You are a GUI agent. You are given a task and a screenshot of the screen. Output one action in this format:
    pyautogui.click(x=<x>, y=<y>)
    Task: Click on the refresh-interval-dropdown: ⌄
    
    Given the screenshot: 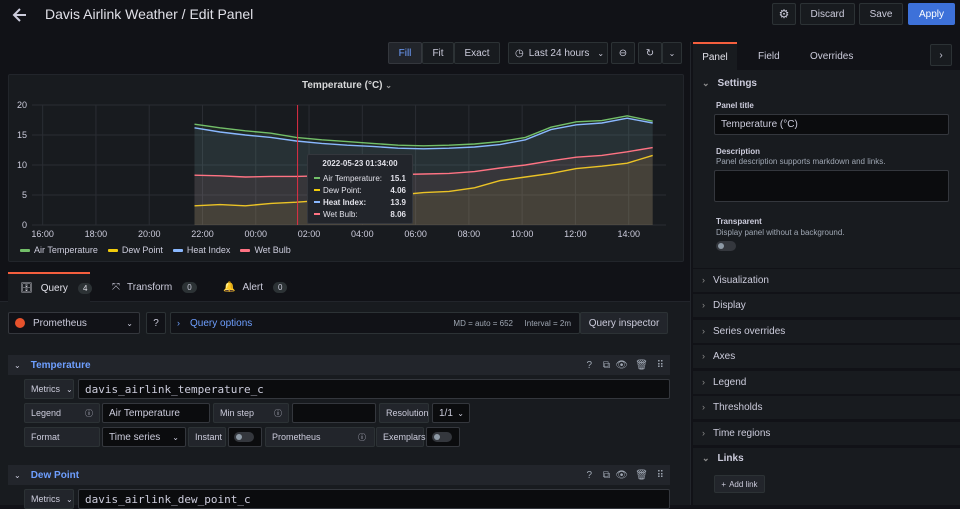 What is the action you would take?
    pyautogui.click(x=672, y=53)
    